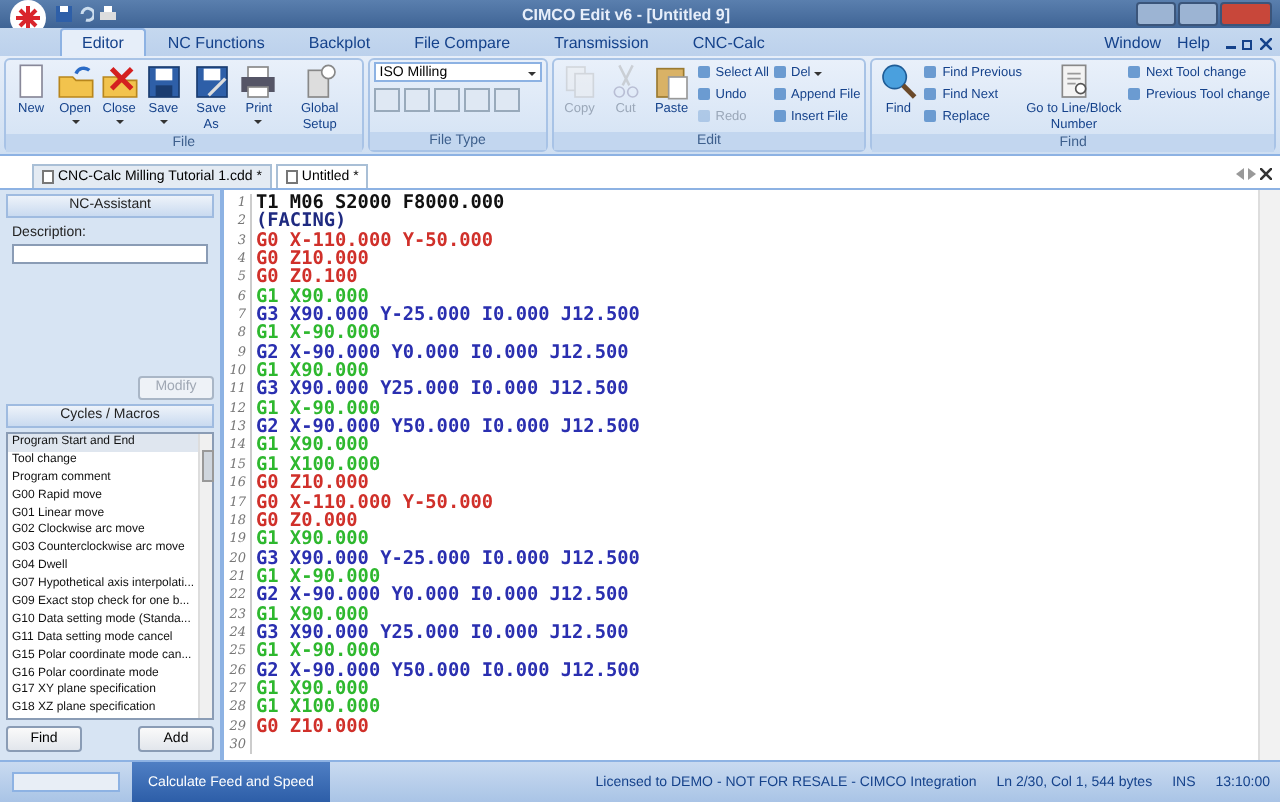  Describe the element at coordinates (301, 222) in the screenshot. I see `code-line: (FACING)` at that location.